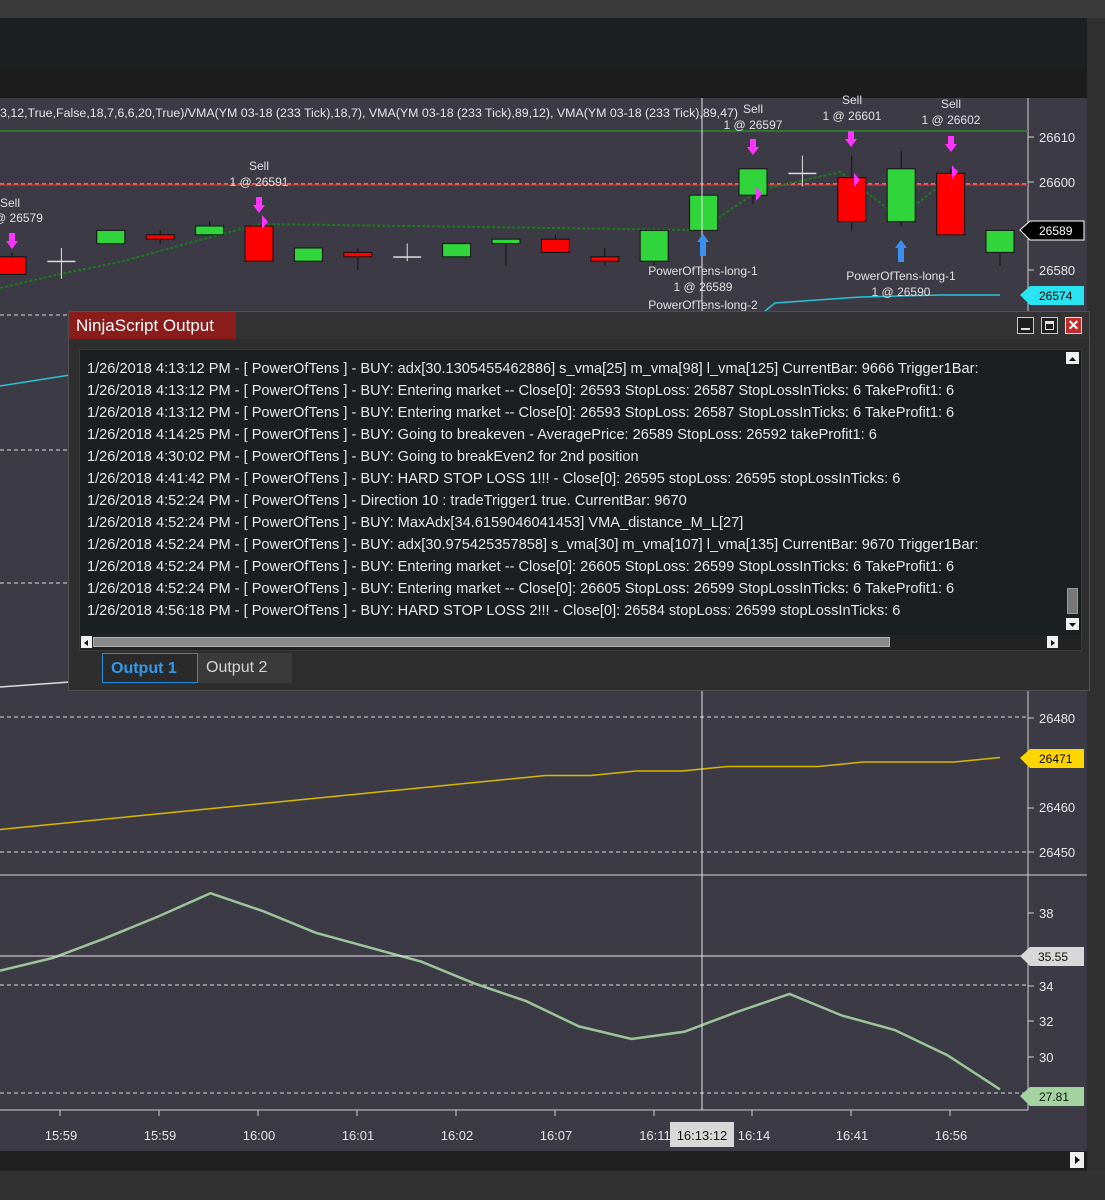 The width and height of the screenshot is (1105, 1200). I want to click on bottom-edge, so click(552, 1185).